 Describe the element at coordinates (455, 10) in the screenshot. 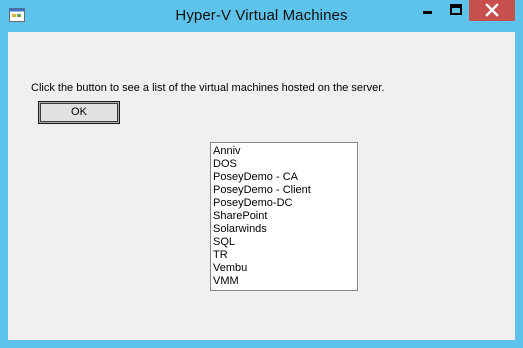

I see `maximize-button` at that location.